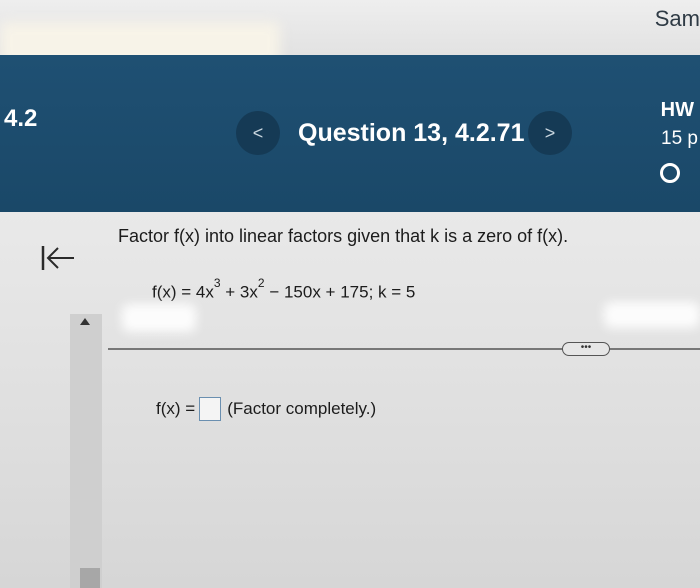  I want to click on section-divider, so click(404, 349).